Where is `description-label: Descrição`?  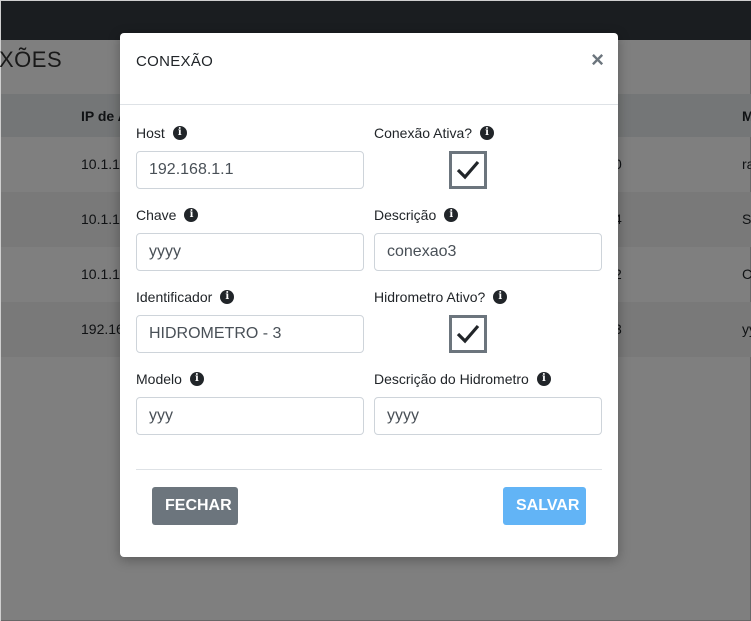 description-label: Descrição is located at coordinates (405, 215).